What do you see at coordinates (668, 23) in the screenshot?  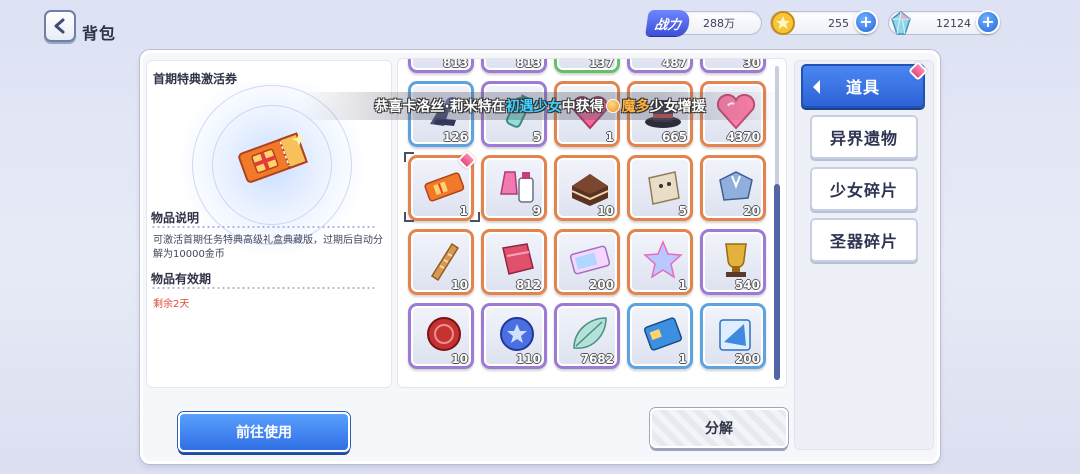 I see `power-label: 战力` at bounding box center [668, 23].